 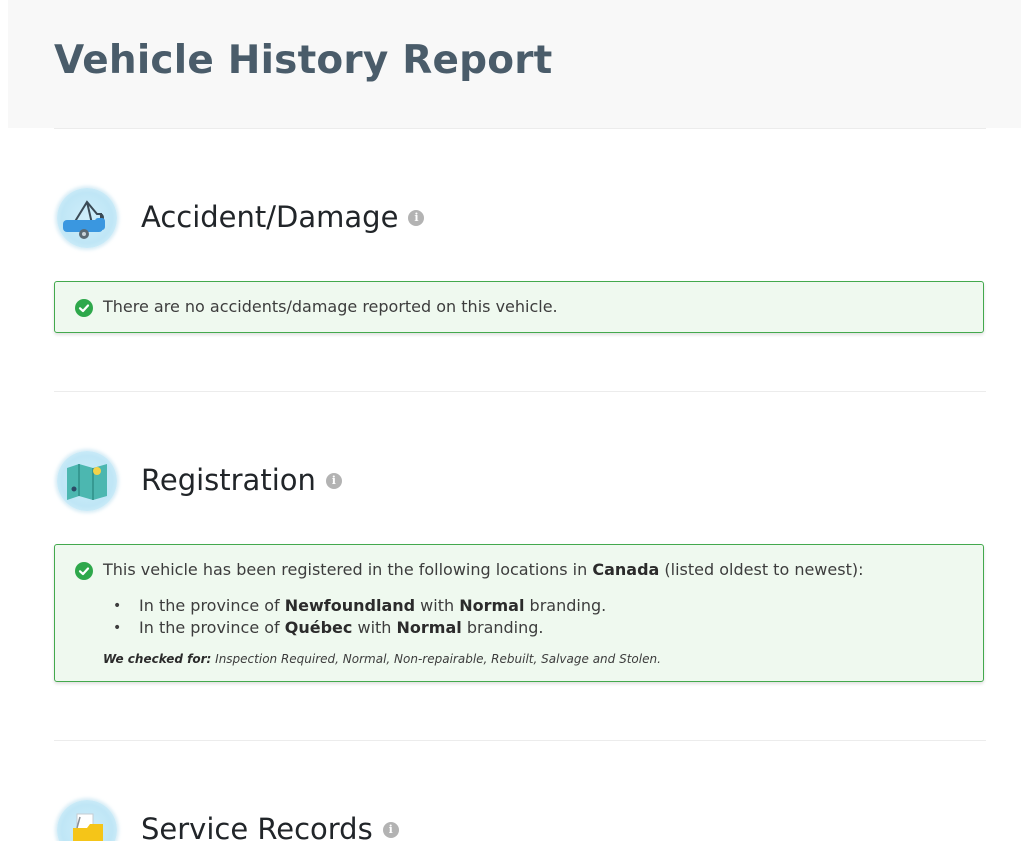 What do you see at coordinates (157, 659) in the screenshot?
I see `checked-for-label: We checked for:` at bounding box center [157, 659].